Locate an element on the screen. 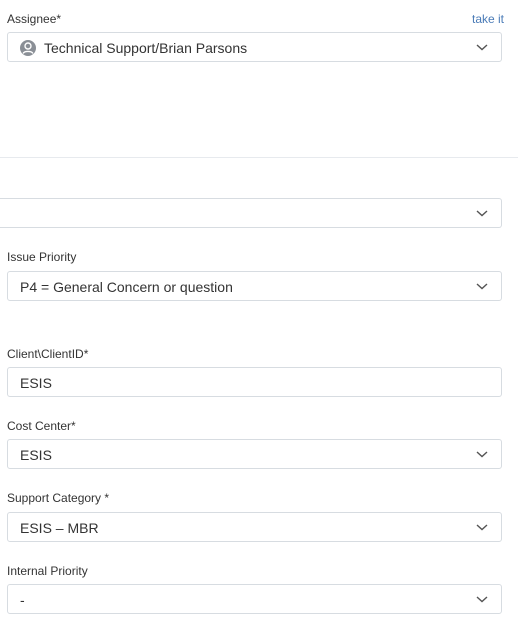  section-divider is located at coordinates (259, 157).